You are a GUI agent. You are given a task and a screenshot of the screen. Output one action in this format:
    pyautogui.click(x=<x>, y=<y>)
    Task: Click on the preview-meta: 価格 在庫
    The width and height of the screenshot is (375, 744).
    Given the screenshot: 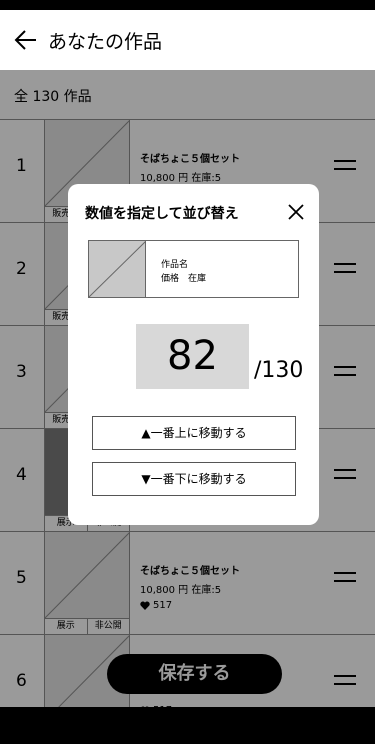 What is the action you would take?
    pyautogui.click(x=184, y=279)
    